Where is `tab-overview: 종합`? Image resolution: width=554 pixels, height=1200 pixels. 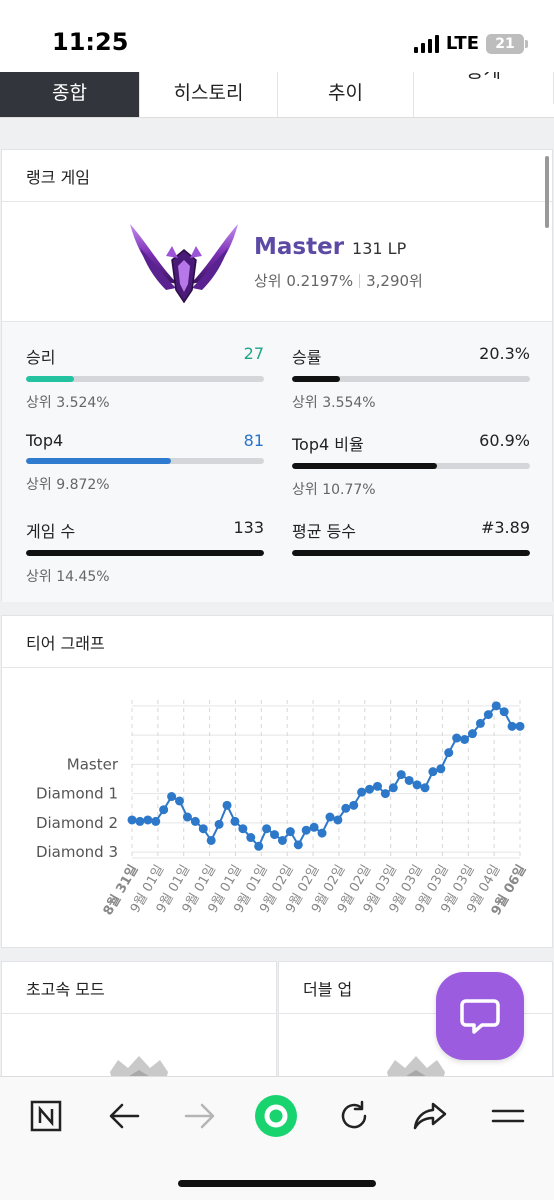
tab-overview: 종합 is located at coordinates (70, 90).